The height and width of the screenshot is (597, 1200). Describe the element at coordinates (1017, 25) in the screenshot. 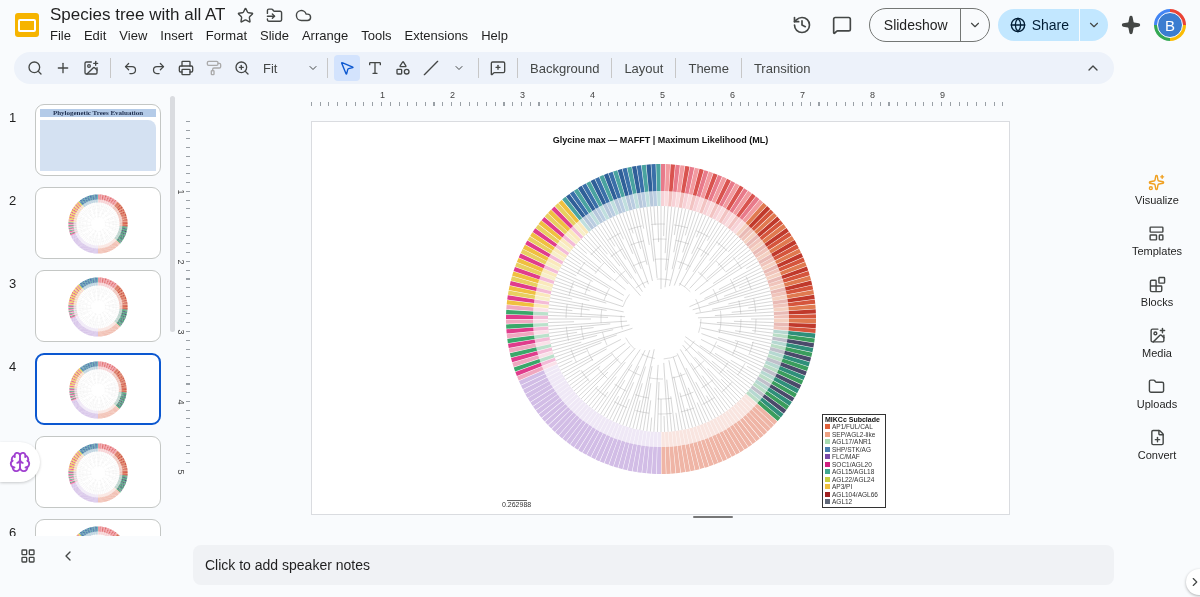

I see `globe-icon` at that location.